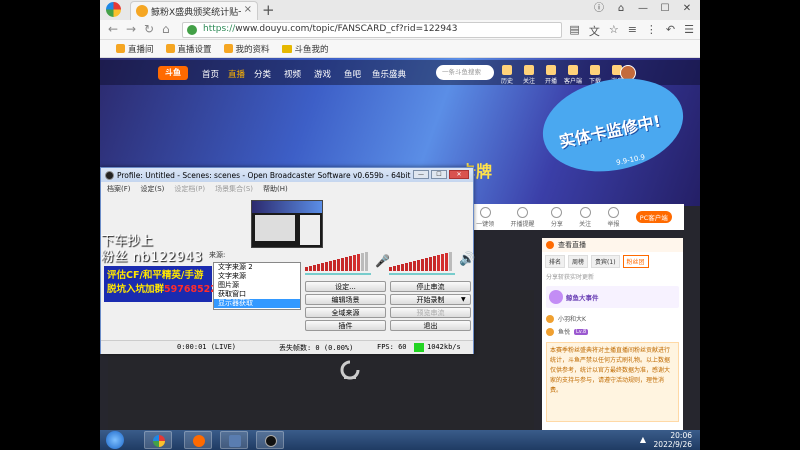  Describe the element at coordinates (614, 31) in the screenshot. I see `bookmark-star-icon: ☆` at that location.